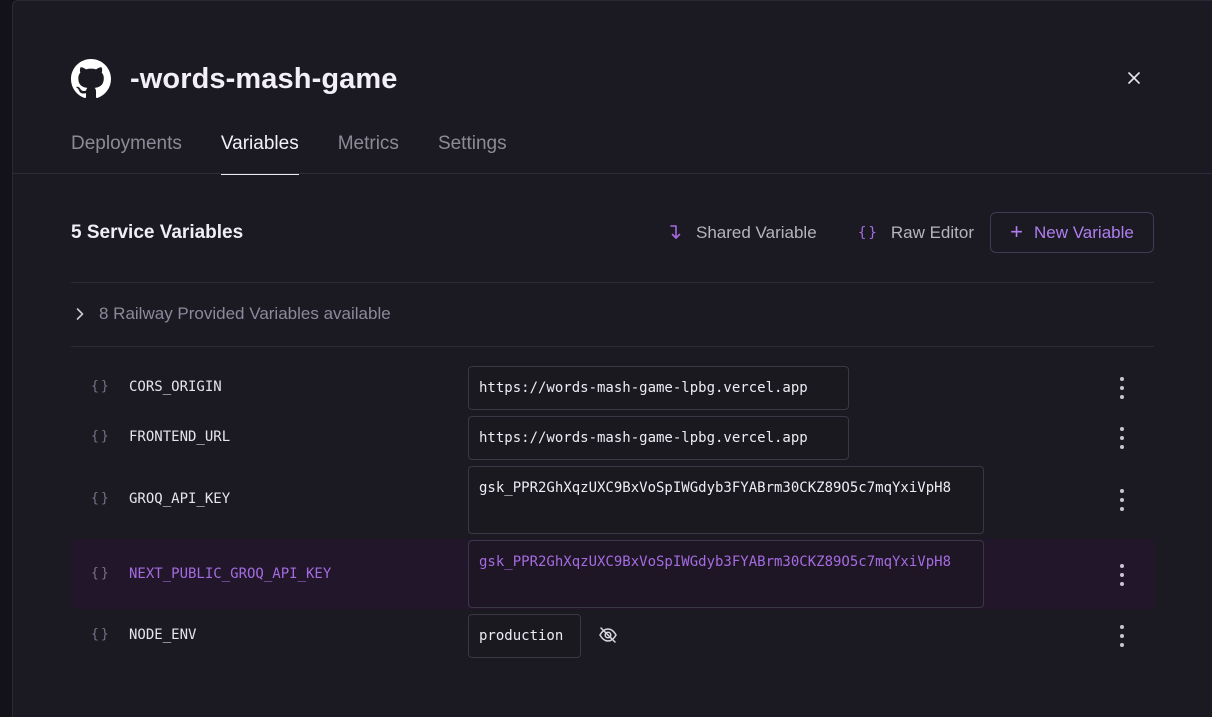 The height and width of the screenshot is (717, 1212). What do you see at coordinates (676, 233) in the screenshot?
I see `arrow-turn-down-right-icon` at bounding box center [676, 233].